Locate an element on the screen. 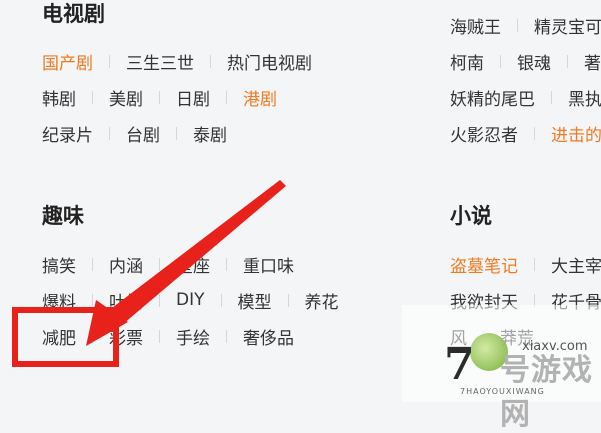 The height and width of the screenshot is (433, 601). watermark: 7 号游戏网 xiaxv.com 7HAOYOUXIWANG is located at coordinates (501, 368).